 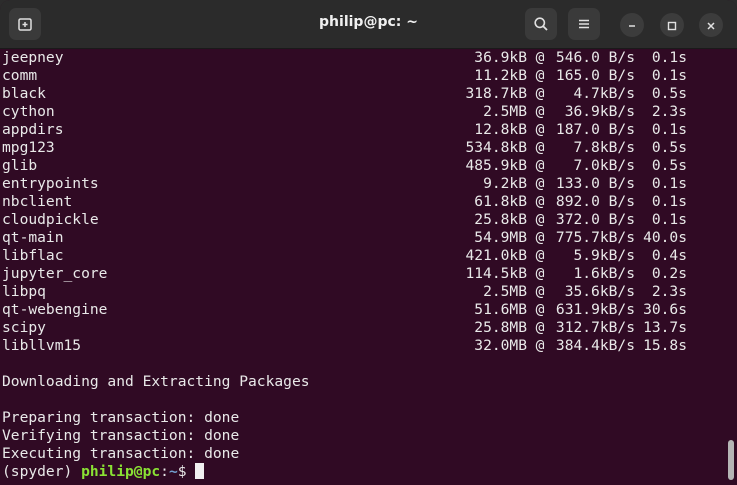 What do you see at coordinates (584, 24) in the screenshot?
I see `menu-button` at bounding box center [584, 24].